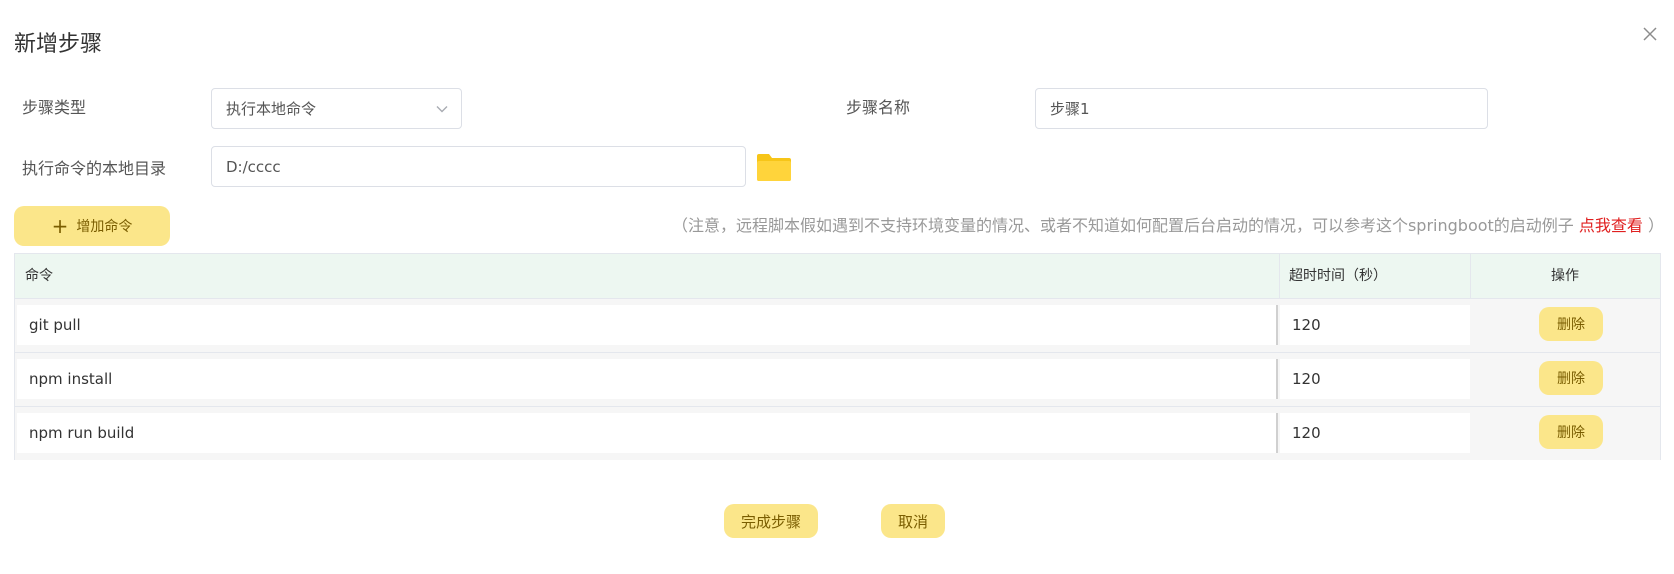  I want to click on add-command-button: + 增加命令, so click(92, 226).